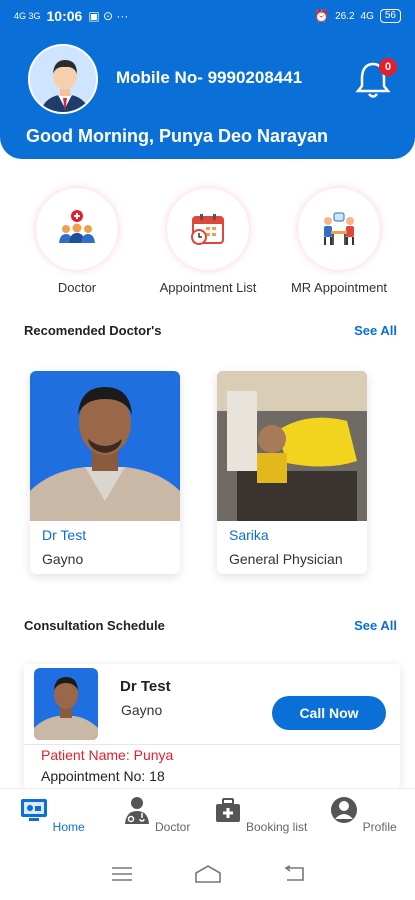  I want to click on home-monitor-icon, so click(34, 810).